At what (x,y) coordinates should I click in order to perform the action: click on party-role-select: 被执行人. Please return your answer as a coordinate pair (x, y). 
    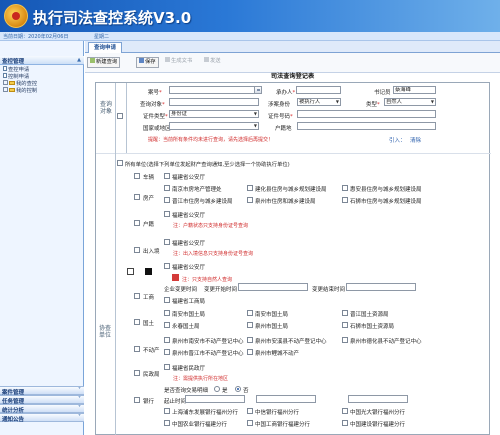
    Looking at the image, I should click on (319, 102).